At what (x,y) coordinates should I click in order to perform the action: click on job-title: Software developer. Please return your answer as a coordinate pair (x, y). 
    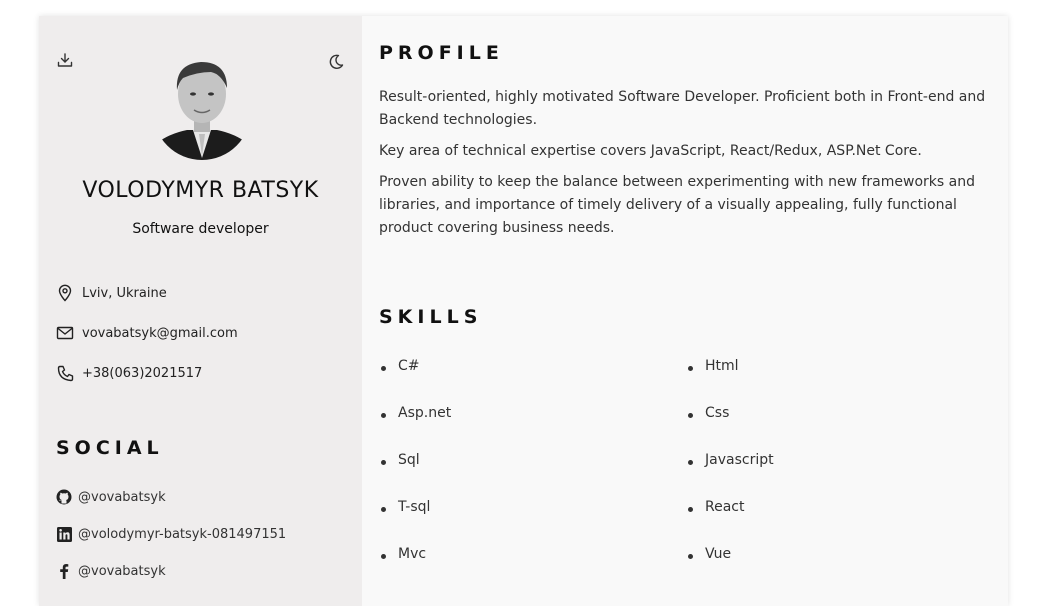
    Looking at the image, I should click on (200, 229).